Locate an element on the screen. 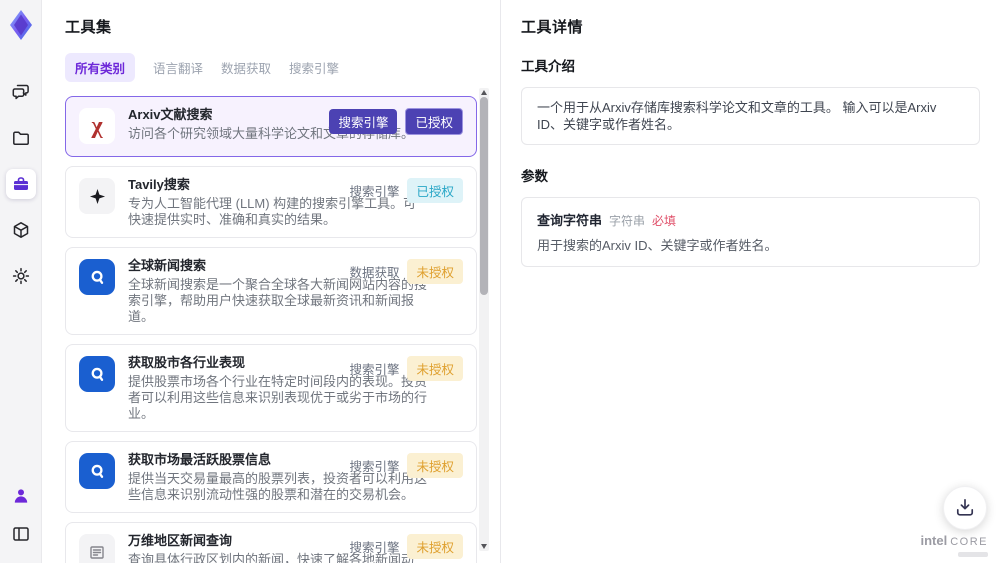 The image size is (1000, 563). detail-title: 工具详情 is located at coordinates (552, 27).